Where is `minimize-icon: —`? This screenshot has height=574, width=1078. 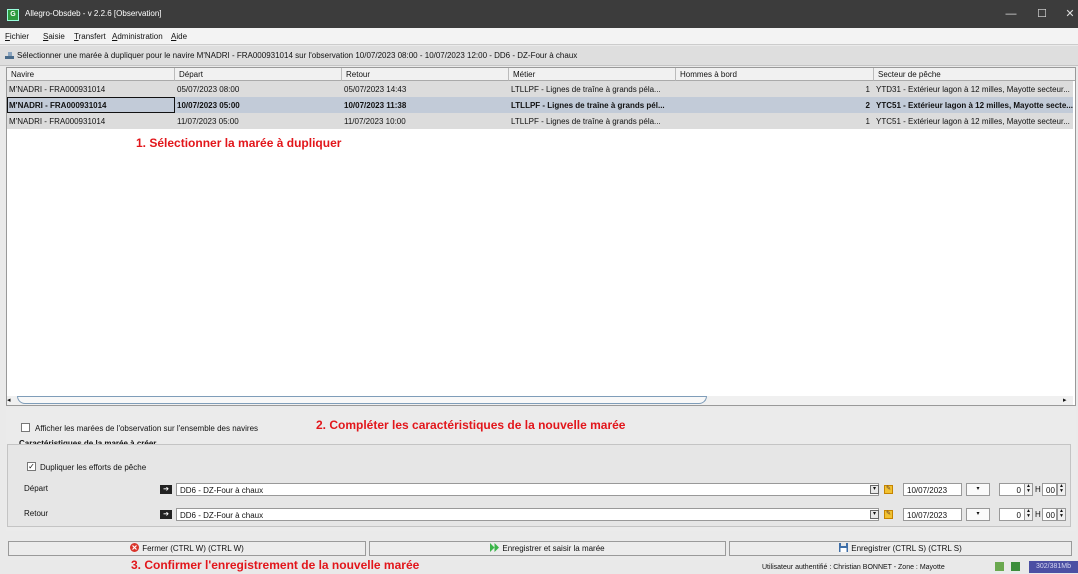
minimize-icon: — is located at coordinates (1011, 14).